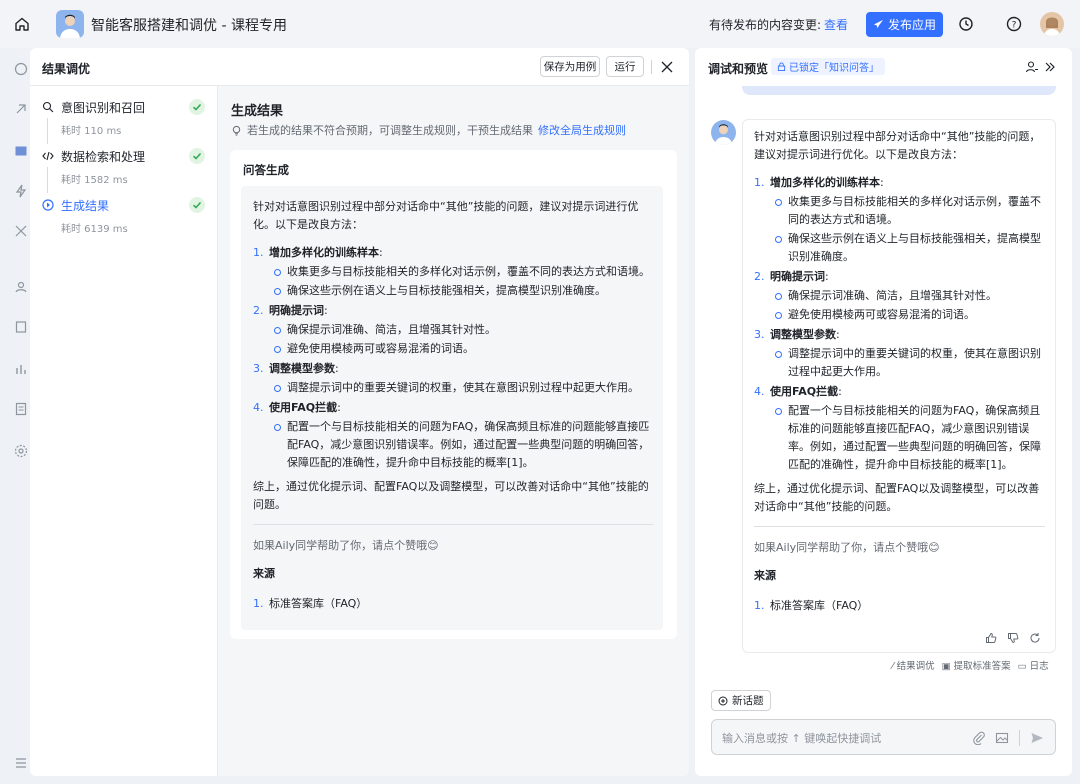 The width and height of the screenshot is (1080, 784). Describe the element at coordinates (103, 108) in the screenshot. I see `step-label: 意图识别和召回` at that location.